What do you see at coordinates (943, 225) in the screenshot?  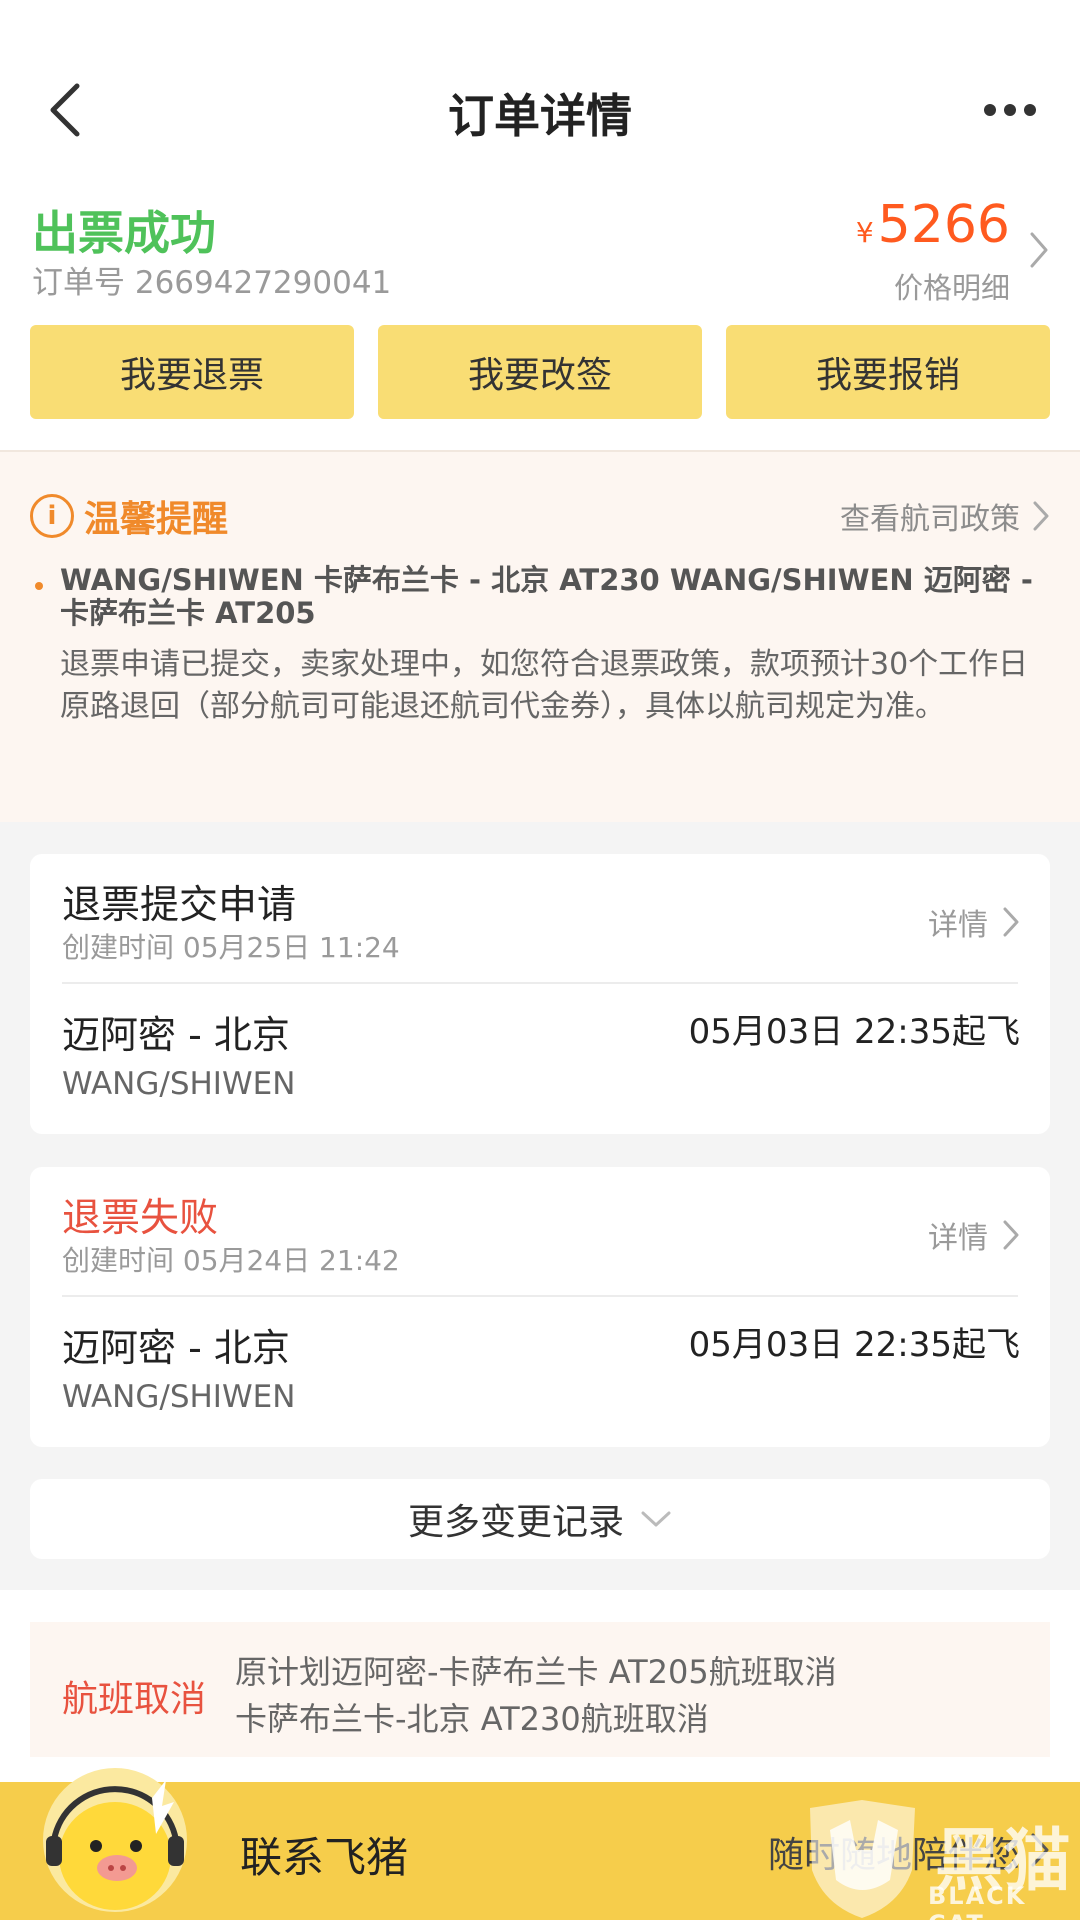 I see `price-value: 5266` at bounding box center [943, 225].